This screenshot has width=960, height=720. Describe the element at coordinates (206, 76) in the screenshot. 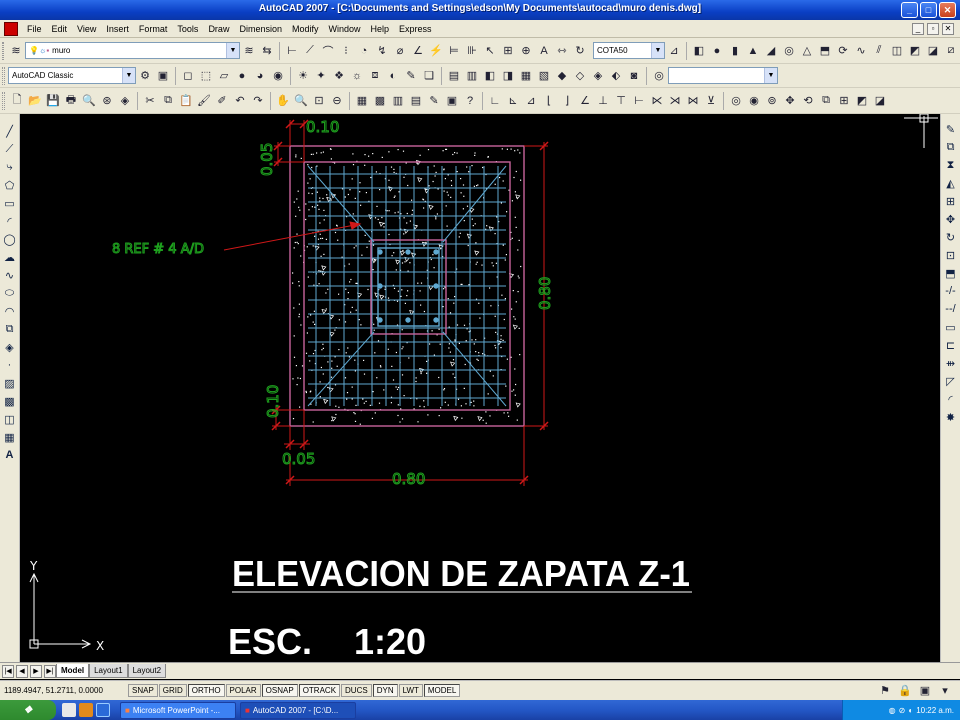

I see `3d-wireframe-icon: ⬚` at that location.